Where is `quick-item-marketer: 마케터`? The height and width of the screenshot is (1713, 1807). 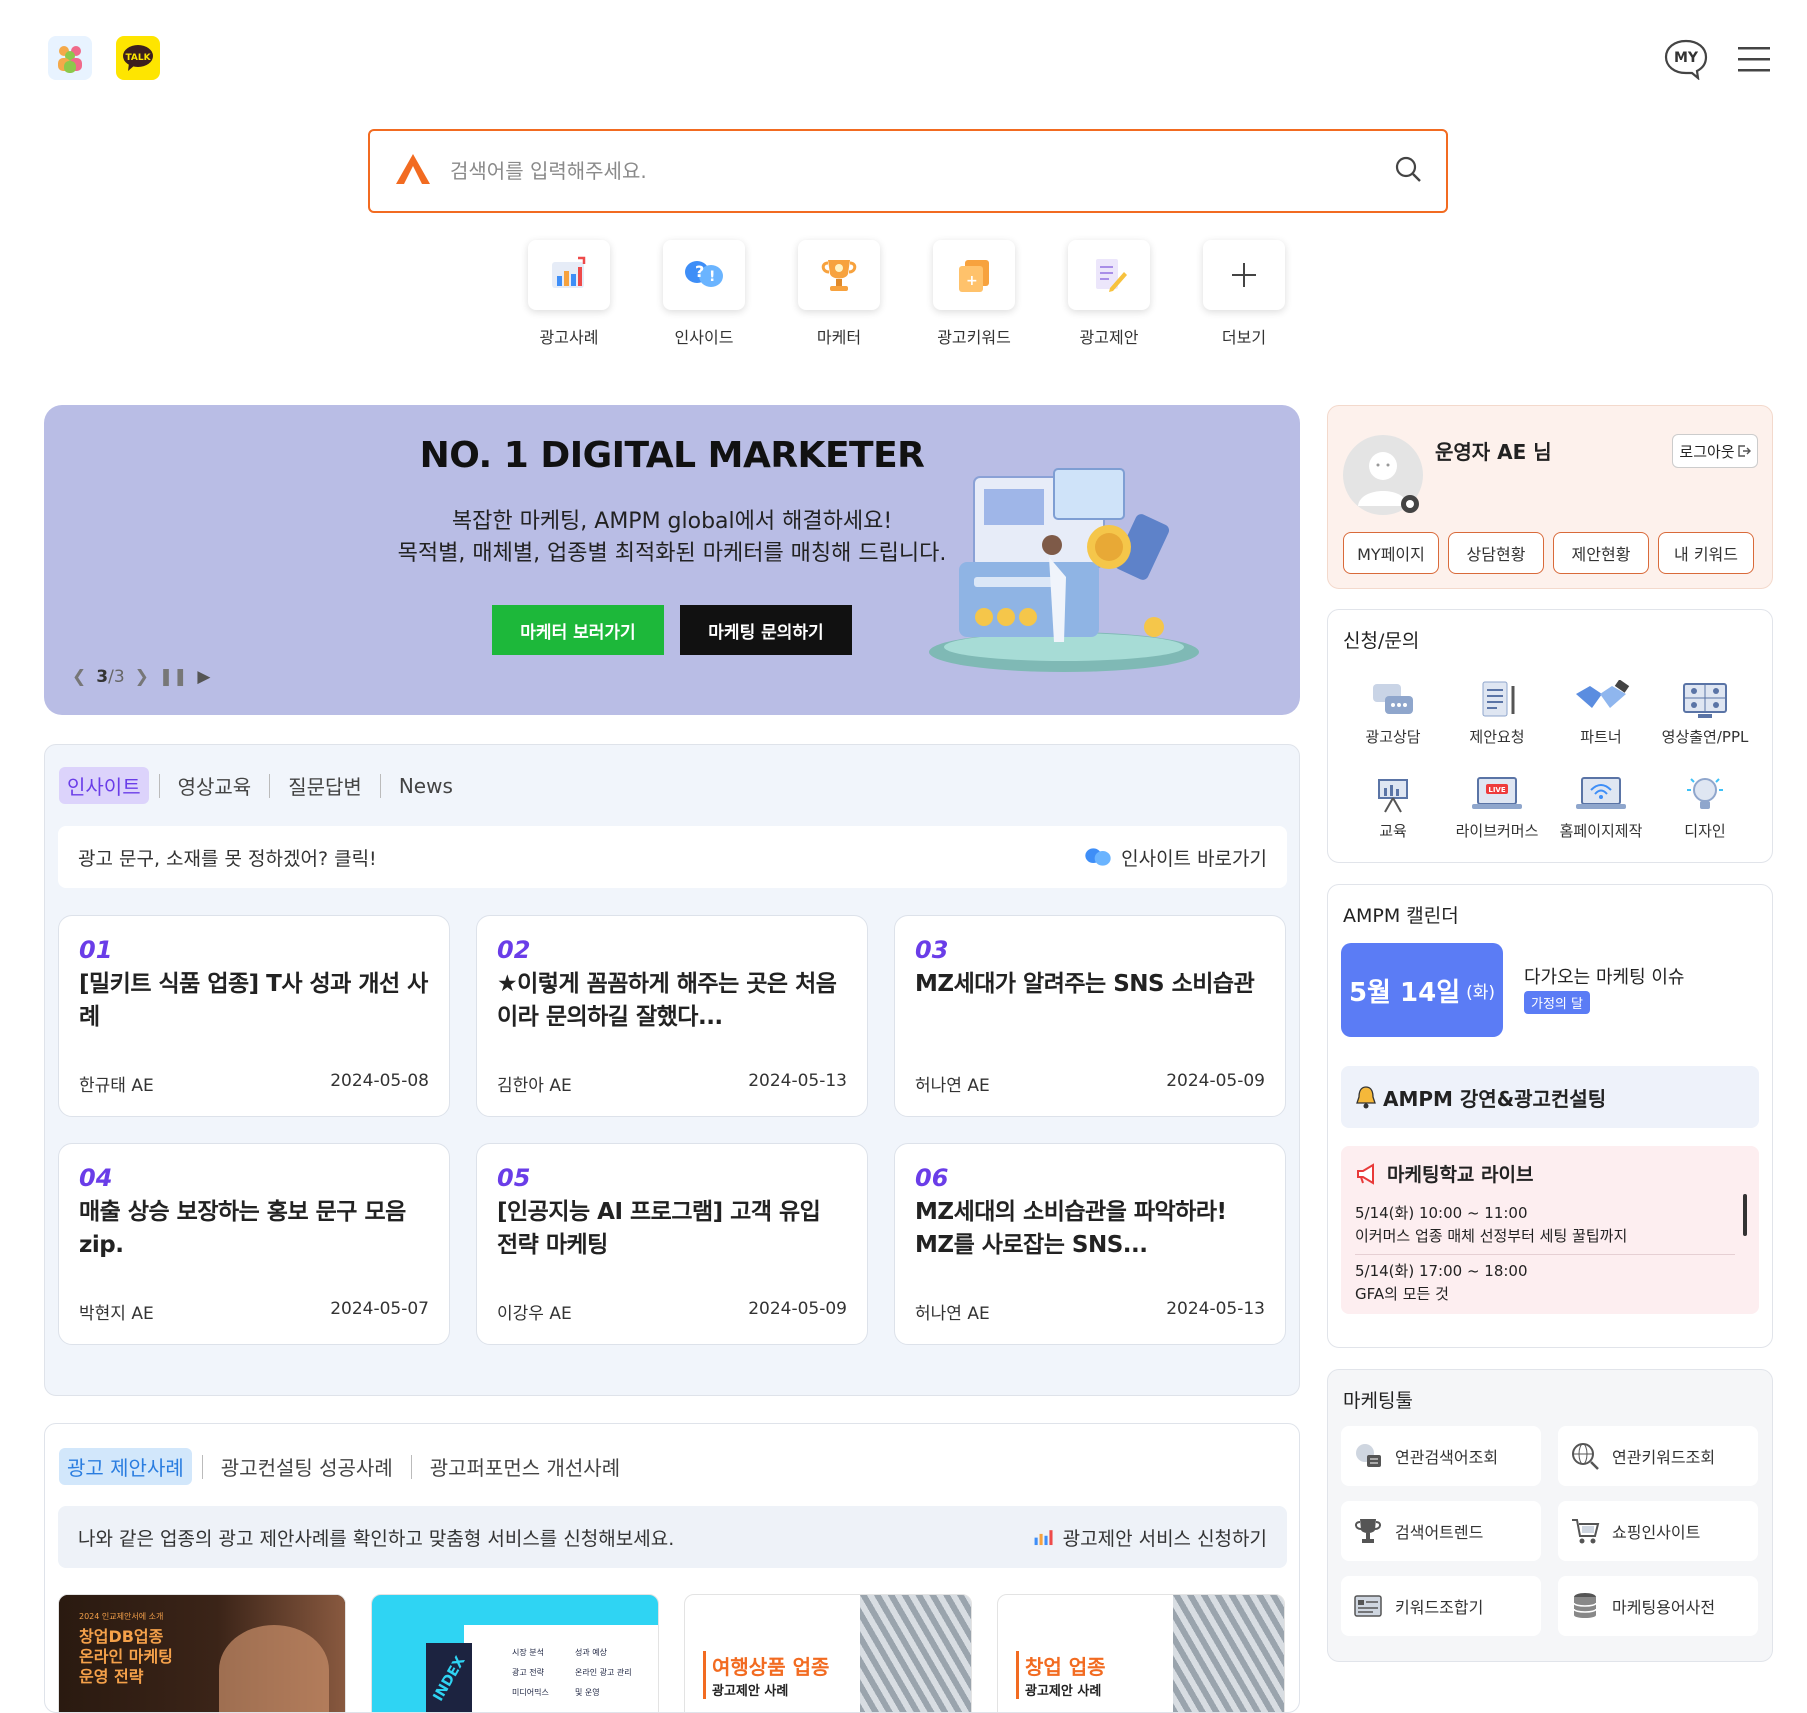 quick-item-marketer: 마케터 is located at coordinates (839, 294).